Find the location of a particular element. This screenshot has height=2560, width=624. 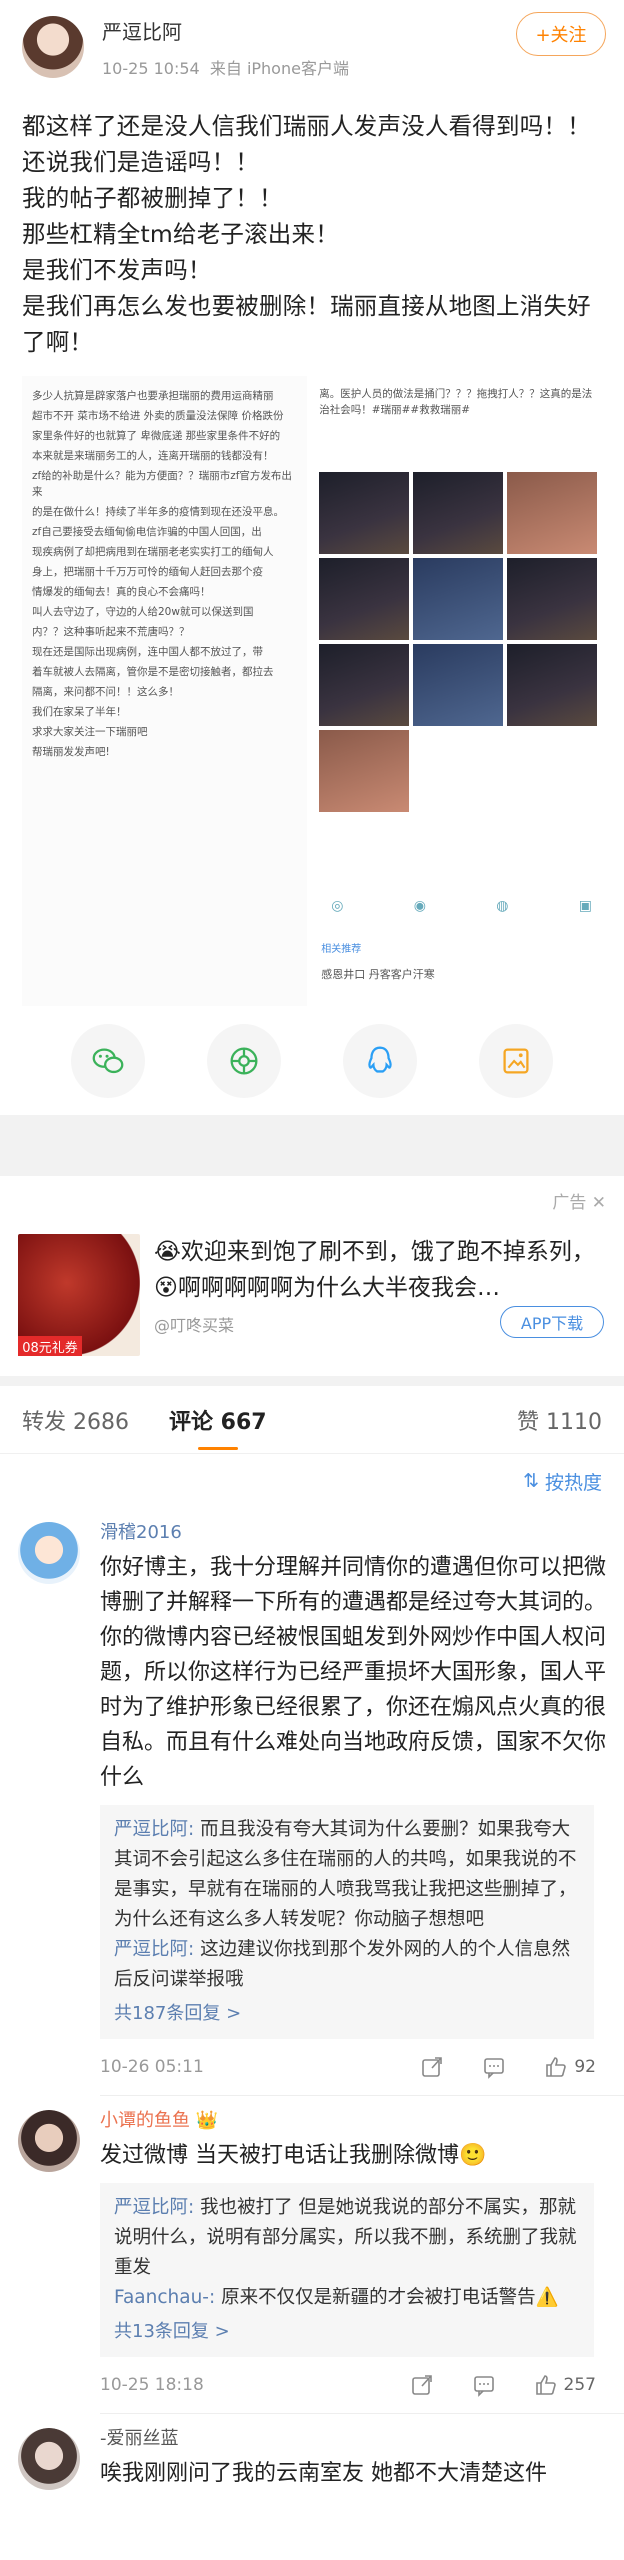

ad-label: 广告 ✕ is located at coordinates (579, 1200).